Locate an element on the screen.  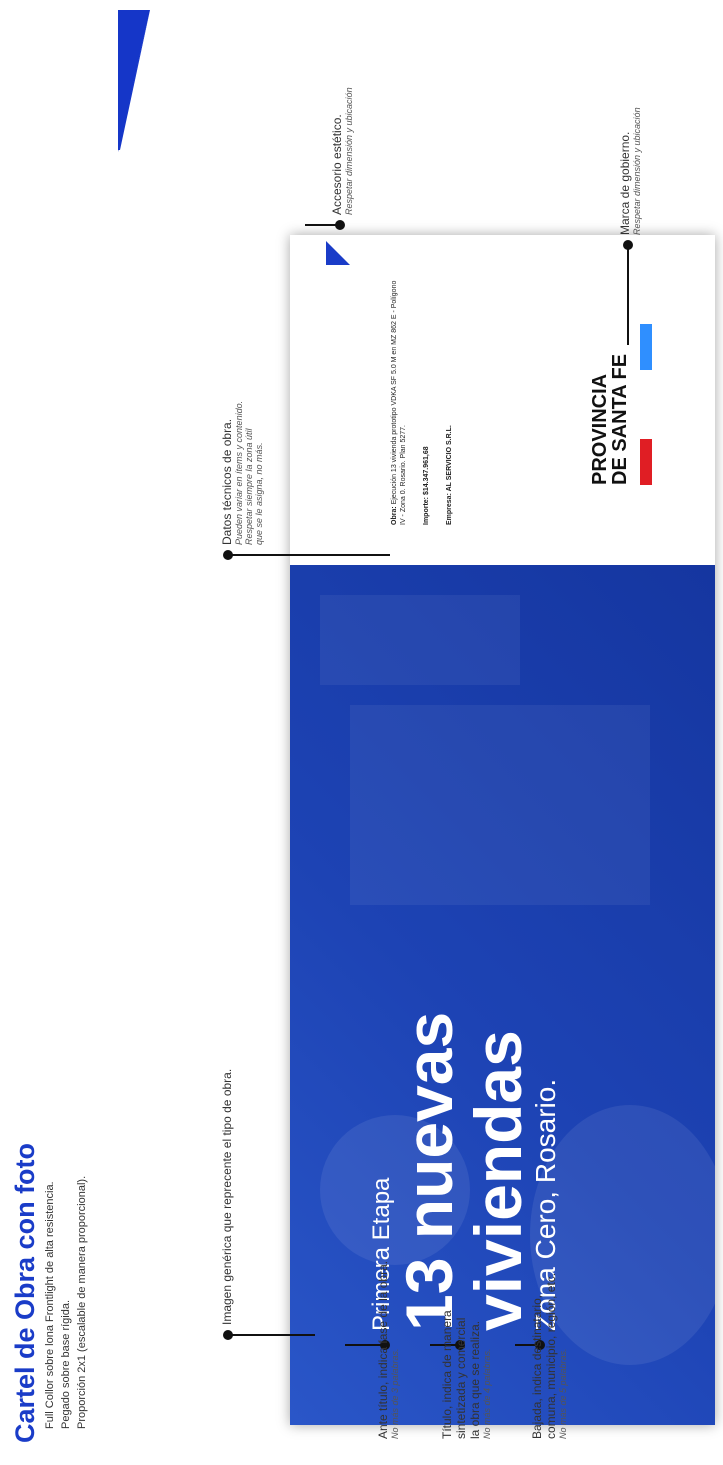
annotation-tech-note2: Respetar siempre la zona útil is located at coordinates (249, 486).